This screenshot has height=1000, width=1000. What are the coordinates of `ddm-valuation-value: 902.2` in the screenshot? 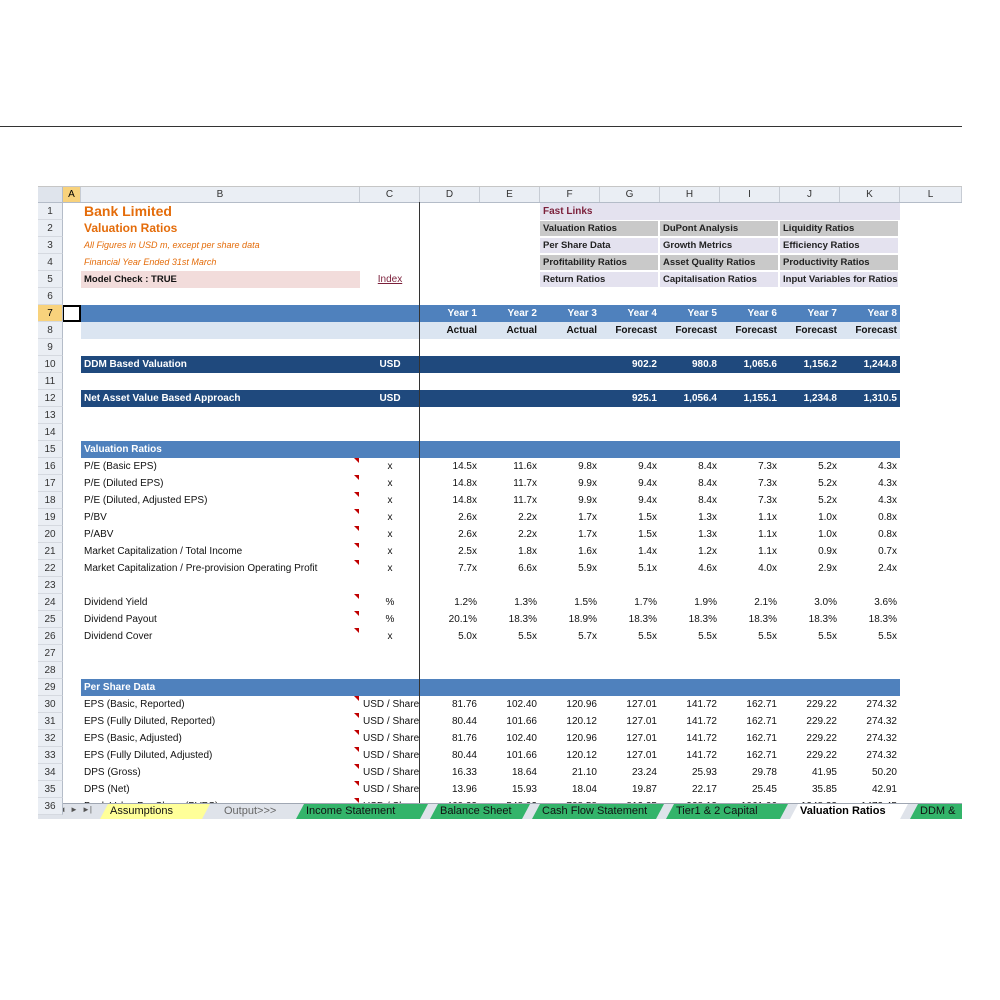 It's located at (644, 364).